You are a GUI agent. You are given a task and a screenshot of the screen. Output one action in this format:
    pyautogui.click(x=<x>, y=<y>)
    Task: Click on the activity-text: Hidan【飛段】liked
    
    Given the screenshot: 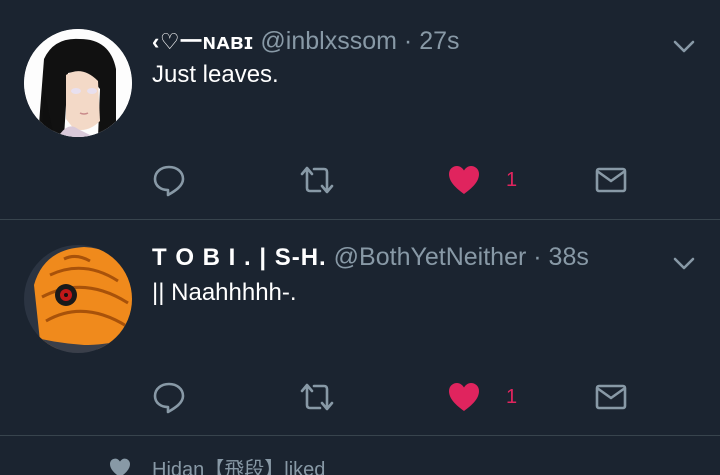 What is the action you would take?
    pyautogui.click(x=239, y=467)
    